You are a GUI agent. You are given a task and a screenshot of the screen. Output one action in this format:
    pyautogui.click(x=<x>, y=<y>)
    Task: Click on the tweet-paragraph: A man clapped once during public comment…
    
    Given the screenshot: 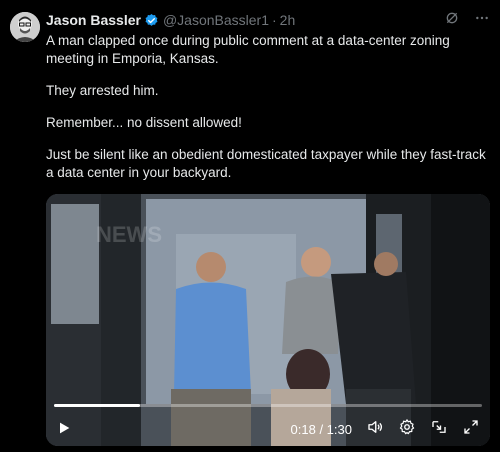 What is the action you would take?
    pyautogui.click(x=248, y=49)
    